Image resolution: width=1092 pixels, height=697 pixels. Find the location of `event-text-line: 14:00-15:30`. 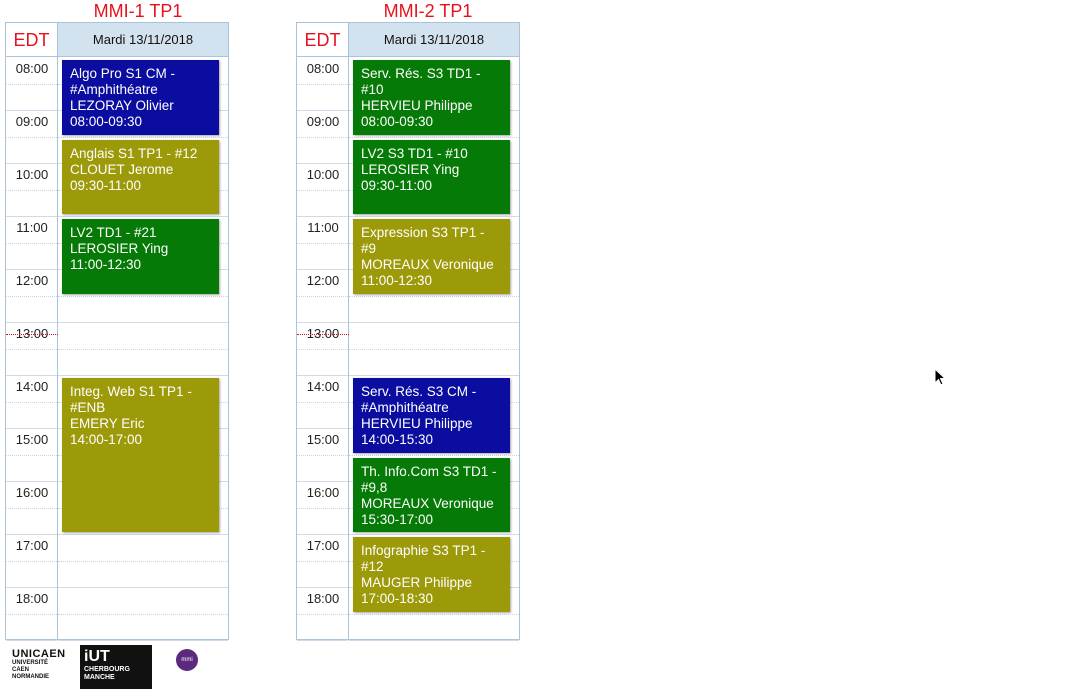

event-text-line: 14:00-15:30 is located at coordinates (397, 439).